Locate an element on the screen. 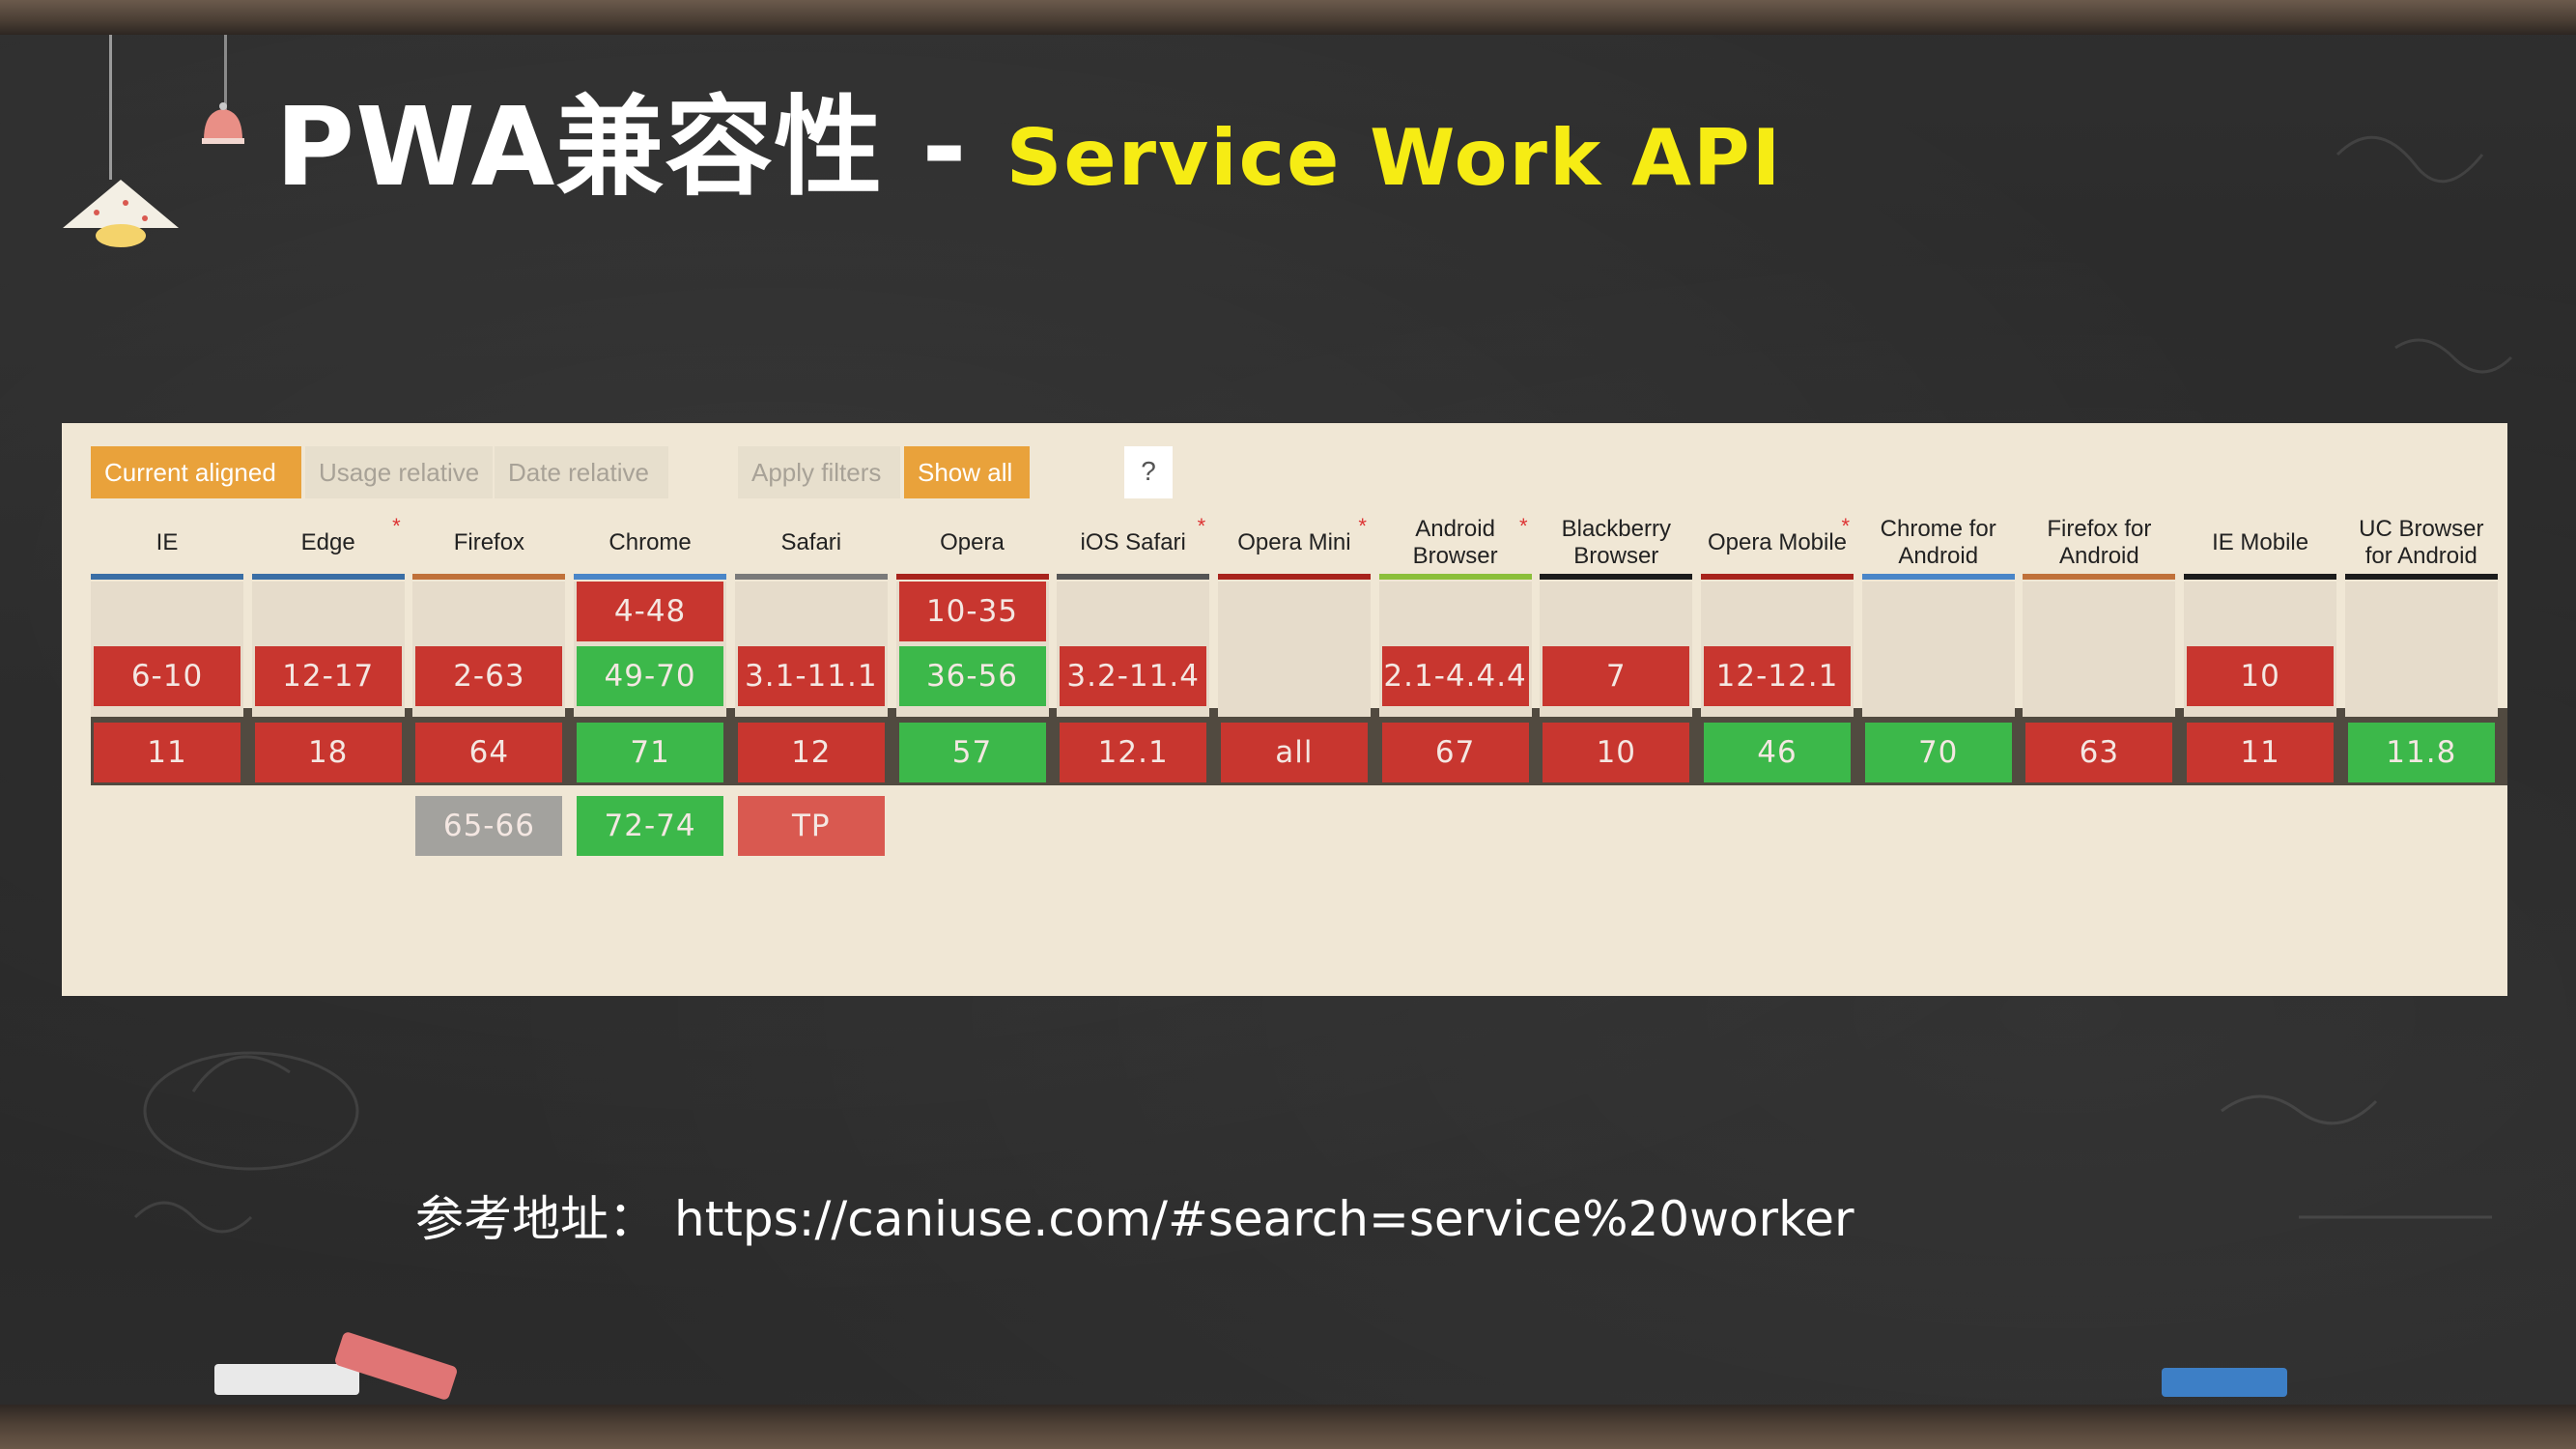 This screenshot has width=2576, height=1449. lamp-icon is located at coordinates (121, 213).